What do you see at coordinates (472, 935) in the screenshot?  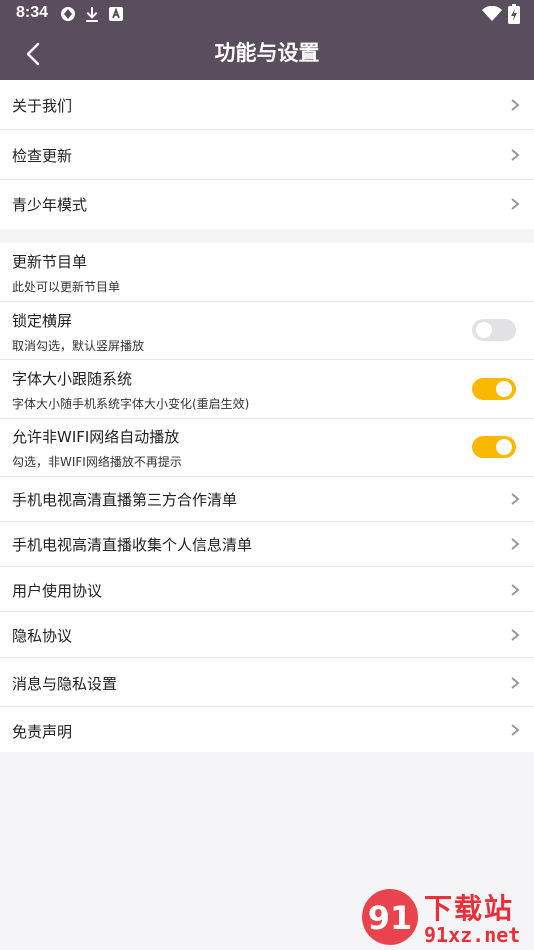 I see `watermark-domain: 91xz.net` at bounding box center [472, 935].